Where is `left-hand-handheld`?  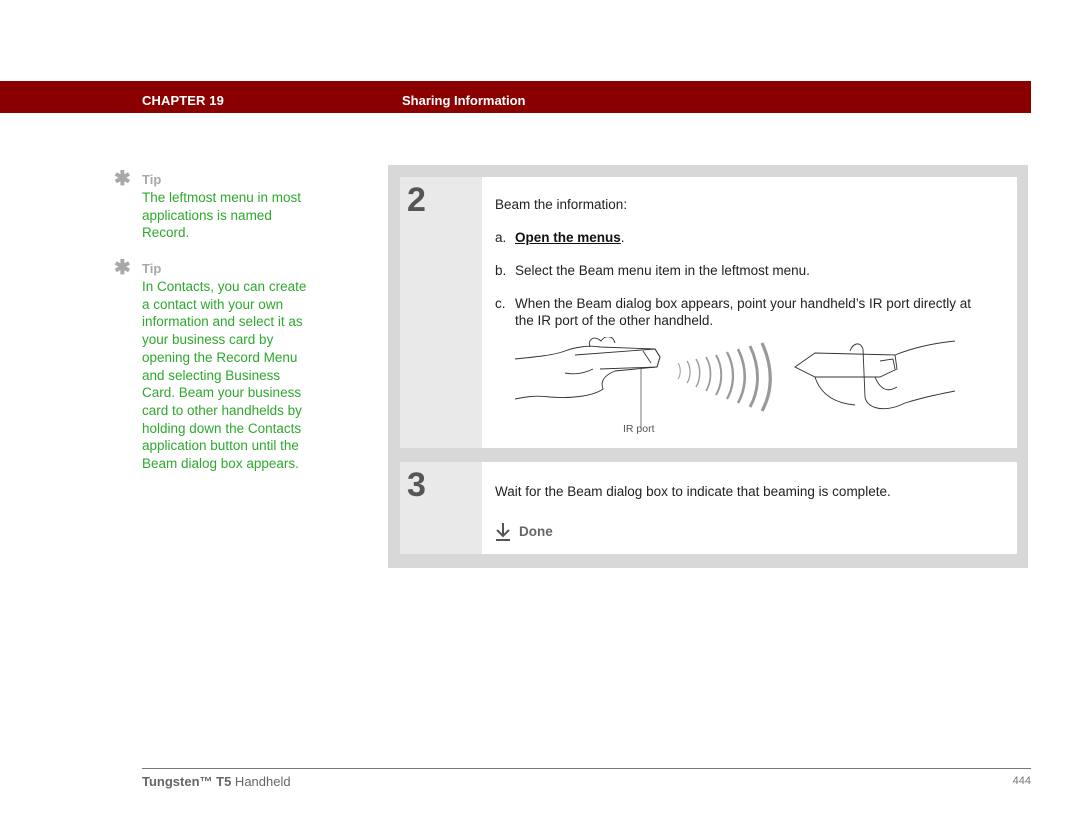
left-hand-handheld is located at coordinates (588, 368).